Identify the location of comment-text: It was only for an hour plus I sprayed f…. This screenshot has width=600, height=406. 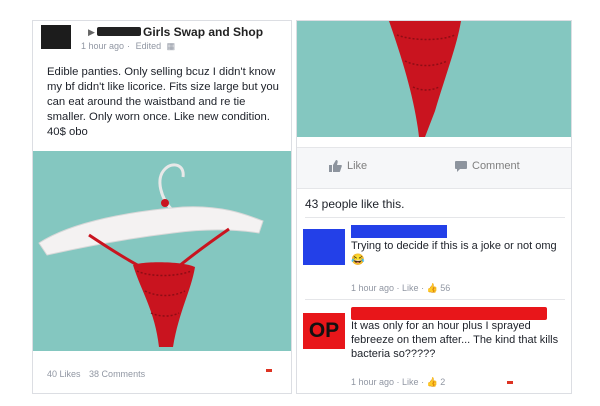
(455, 340).